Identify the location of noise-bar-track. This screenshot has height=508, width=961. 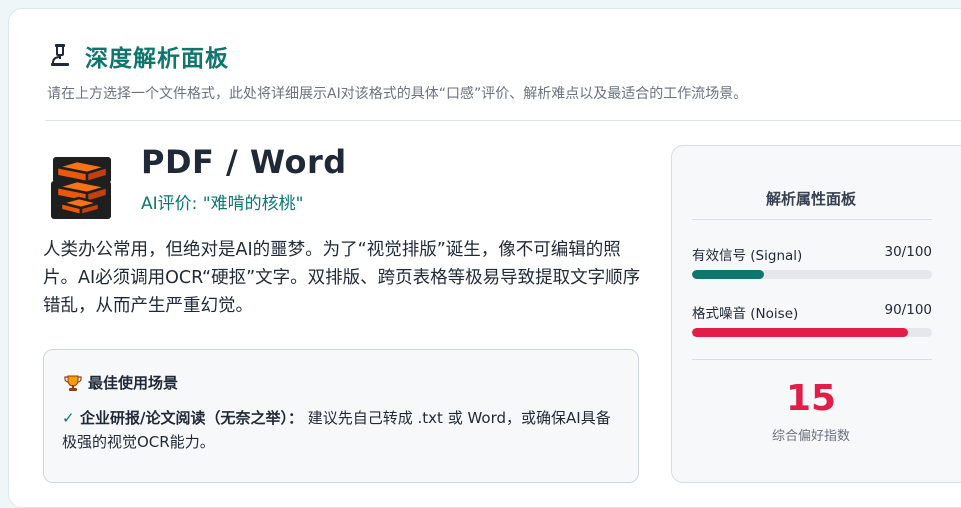
(812, 332).